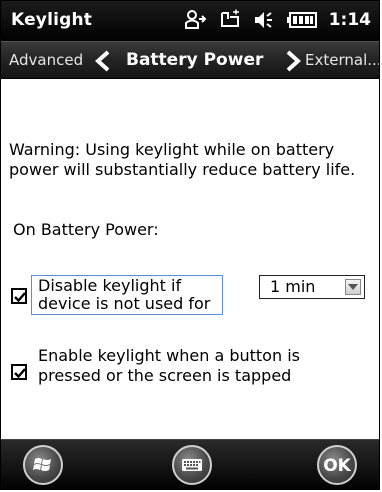 The height and width of the screenshot is (492, 382). What do you see at coordinates (293, 286) in the screenshot?
I see `timeout-value: 1 min` at bounding box center [293, 286].